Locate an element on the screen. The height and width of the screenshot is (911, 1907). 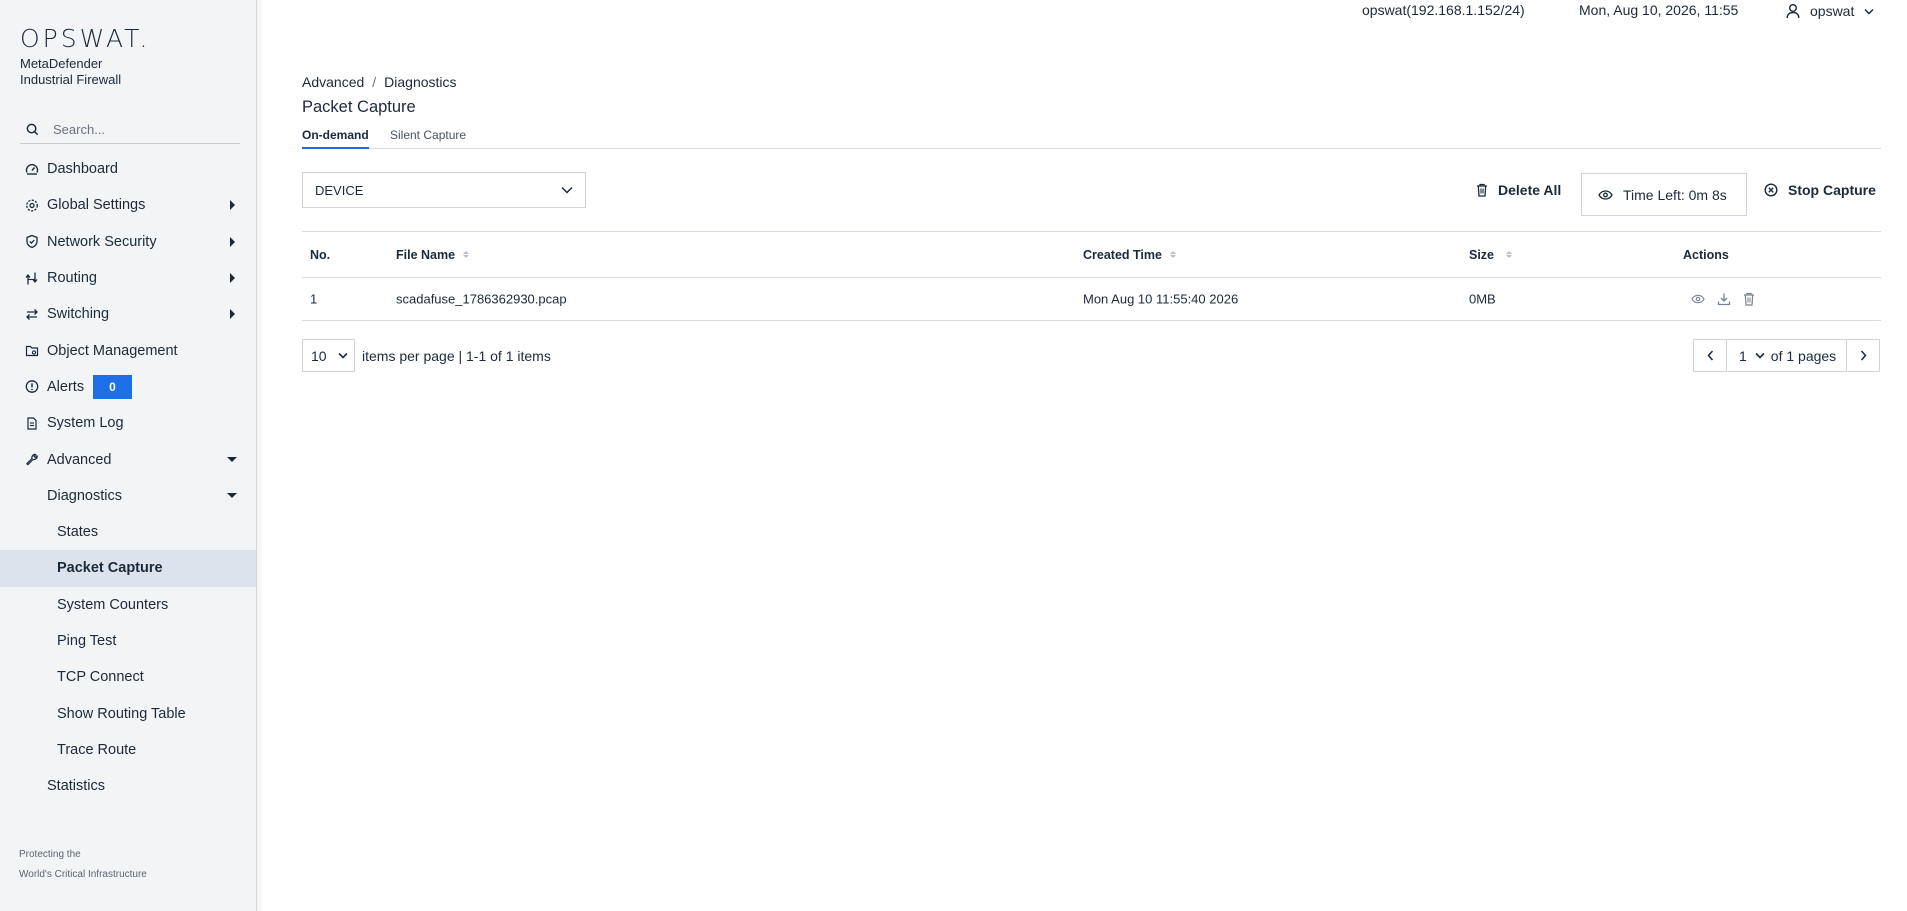
chevron-left-icon is located at coordinates (1709, 355).